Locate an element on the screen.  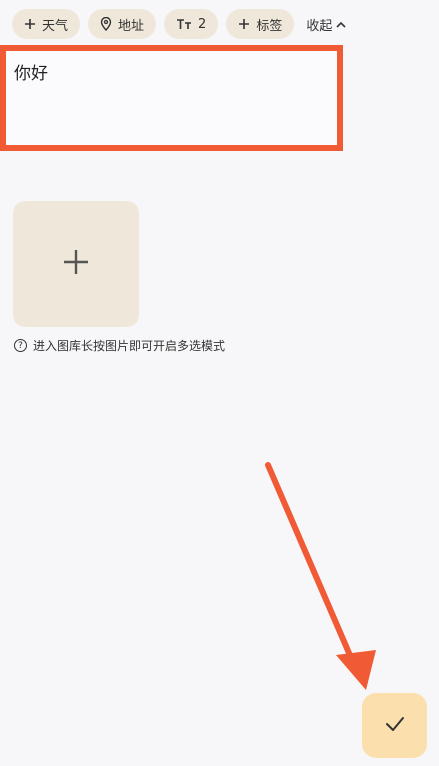
editor-content: 你好 is located at coordinates (31, 74).